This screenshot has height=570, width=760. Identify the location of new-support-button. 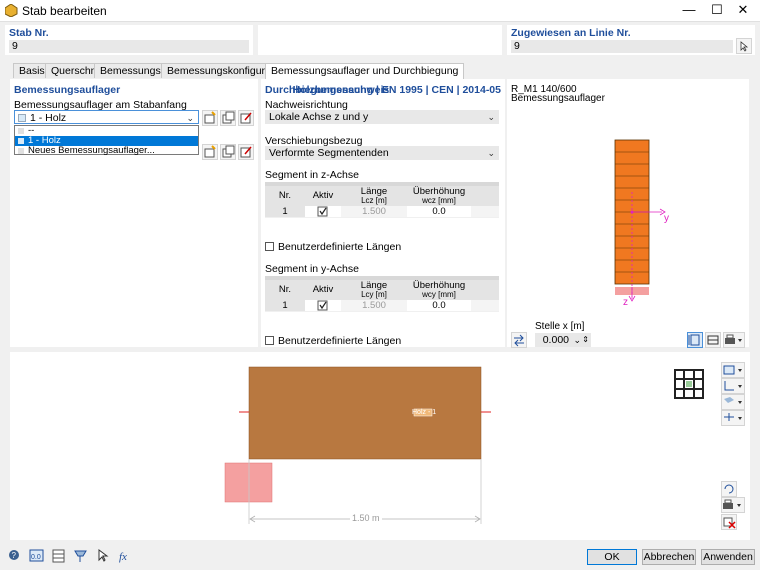
(210, 118).